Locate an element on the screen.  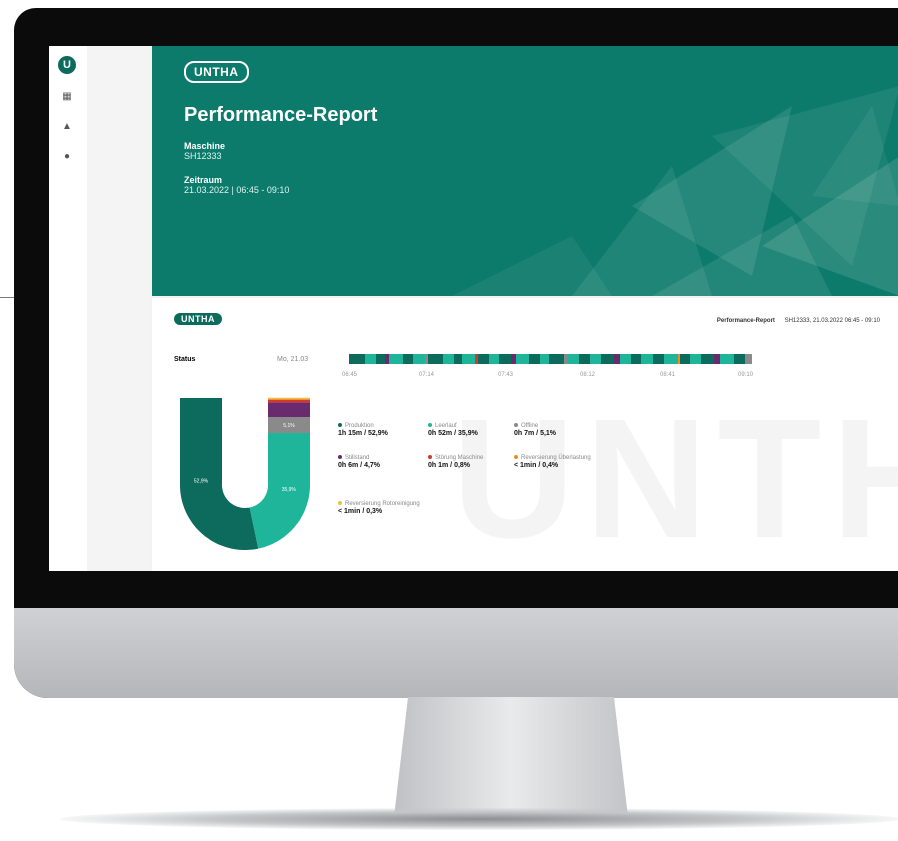
page-title: Performance-Report is located at coordinates (281, 115).